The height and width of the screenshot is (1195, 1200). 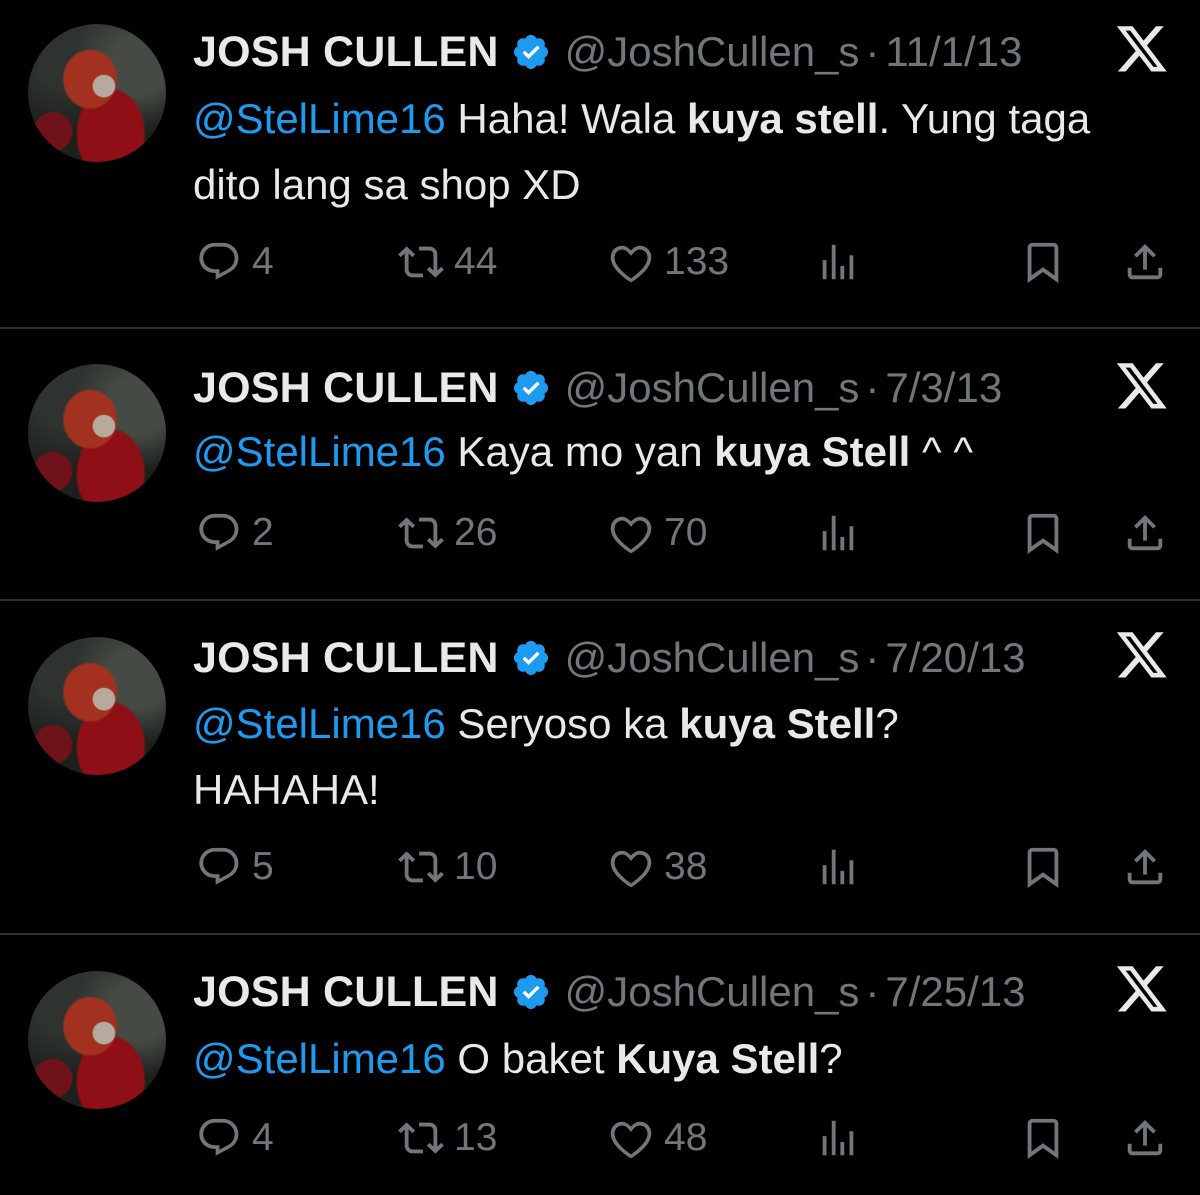 I want to click on retweet-count: 44, so click(x=476, y=261).